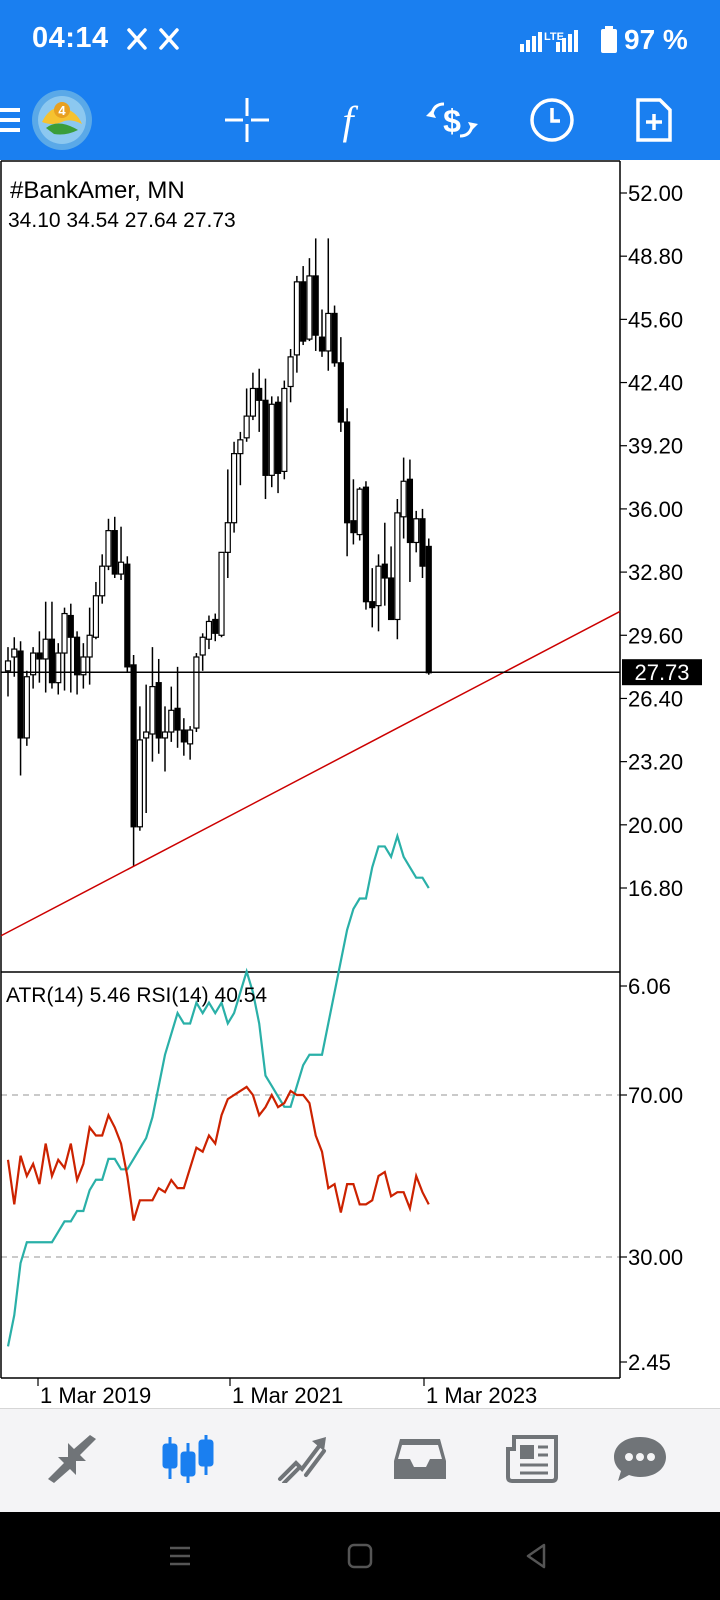 Image resolution: width=720 pixels, height=1600 pixels. Describe the element at coordinates (154, 41) in the screenshot. I see `notification-icons` at that location.